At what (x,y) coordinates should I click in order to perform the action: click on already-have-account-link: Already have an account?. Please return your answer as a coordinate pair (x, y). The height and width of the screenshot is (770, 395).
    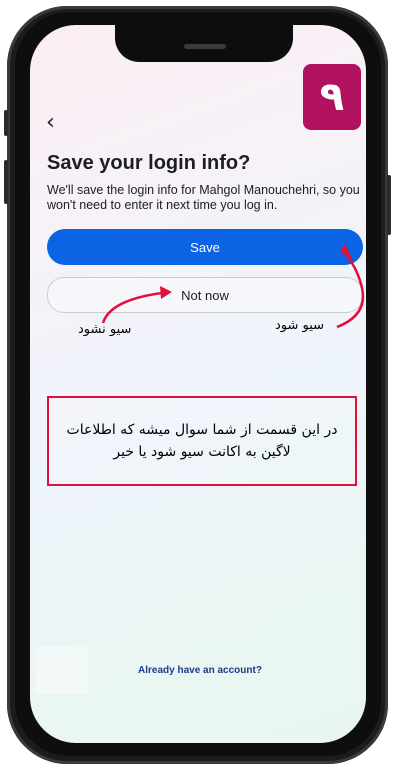
    Looking at the image, I should click on (200, 670).